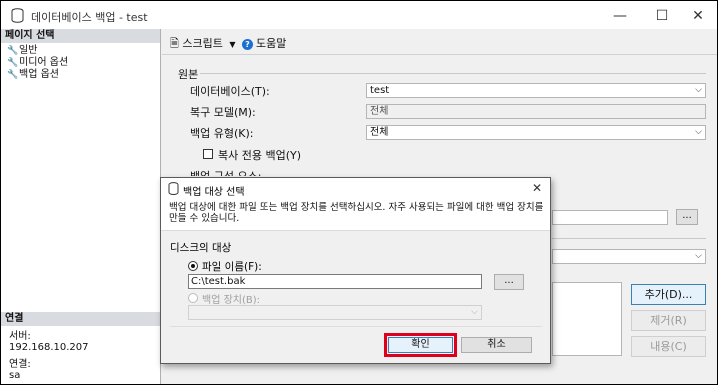  I want to click on help-label: 도움말, so click(271, 43).